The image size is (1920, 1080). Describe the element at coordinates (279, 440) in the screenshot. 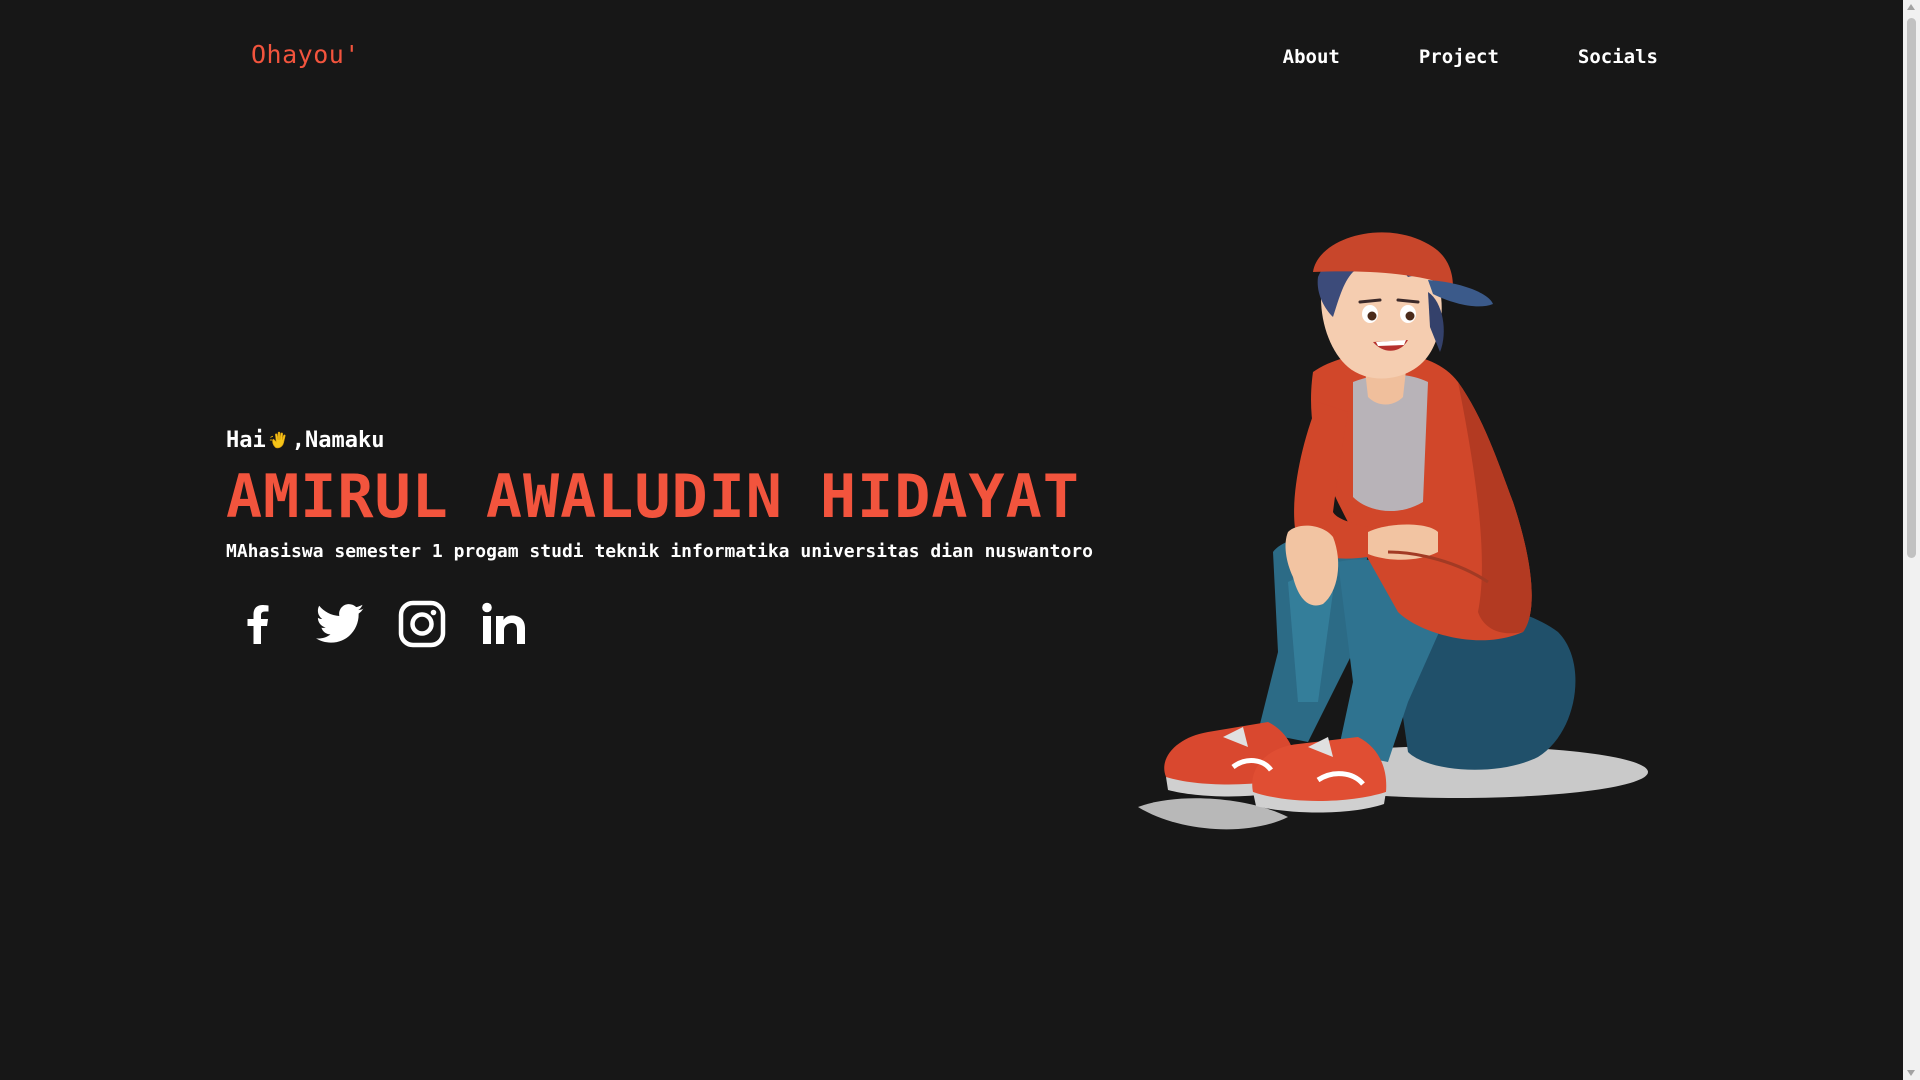

I see `waving-hand-icon` at that location.